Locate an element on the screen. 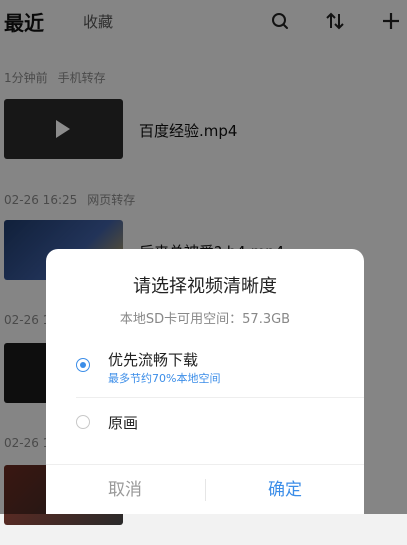 This screenshot has height=545, width=407. storage-info: 本地SD卡可用空间：57.3GB is located at coordinates (205, 319).